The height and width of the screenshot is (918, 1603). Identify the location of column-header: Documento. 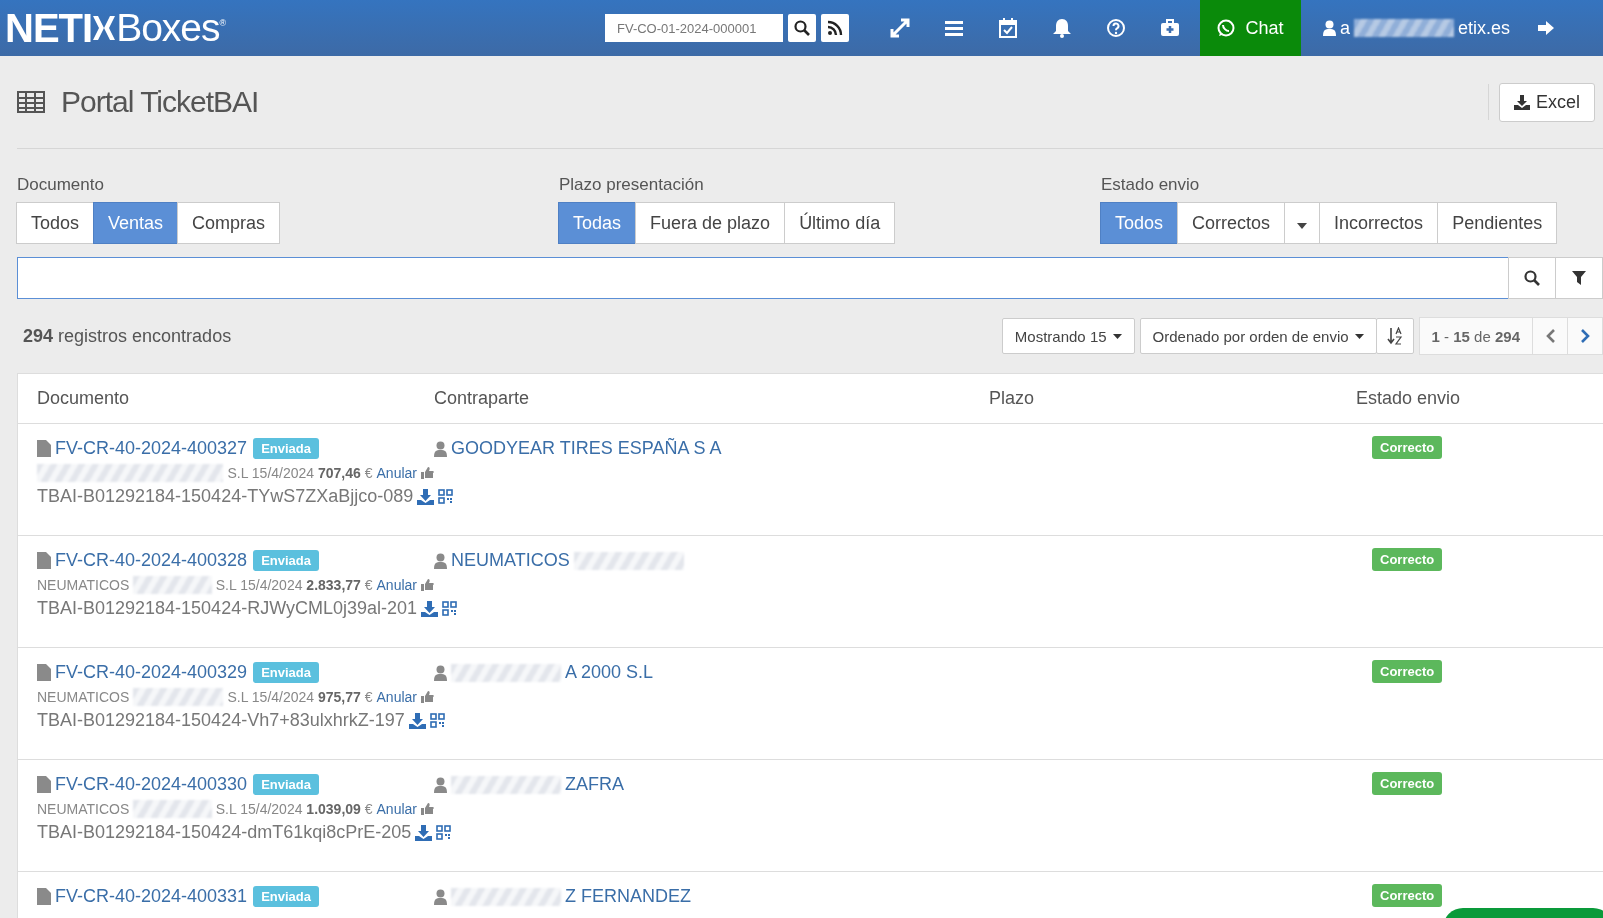
(84, 398).